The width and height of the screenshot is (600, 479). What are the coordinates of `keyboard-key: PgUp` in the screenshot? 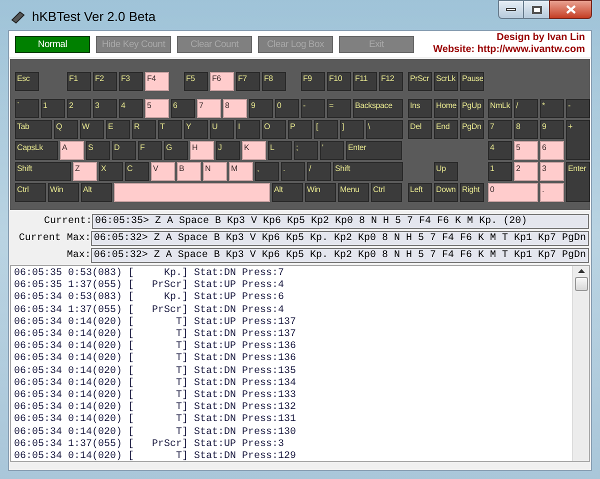 It's located at (472, 108).